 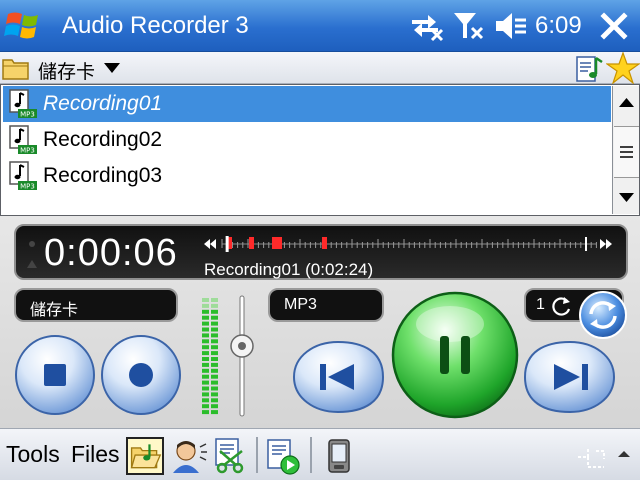 What do you see at coordinates (96, 305) in the screenshot?
I see `storage-selector: 儲存卡` at bounding box center [96, 305].